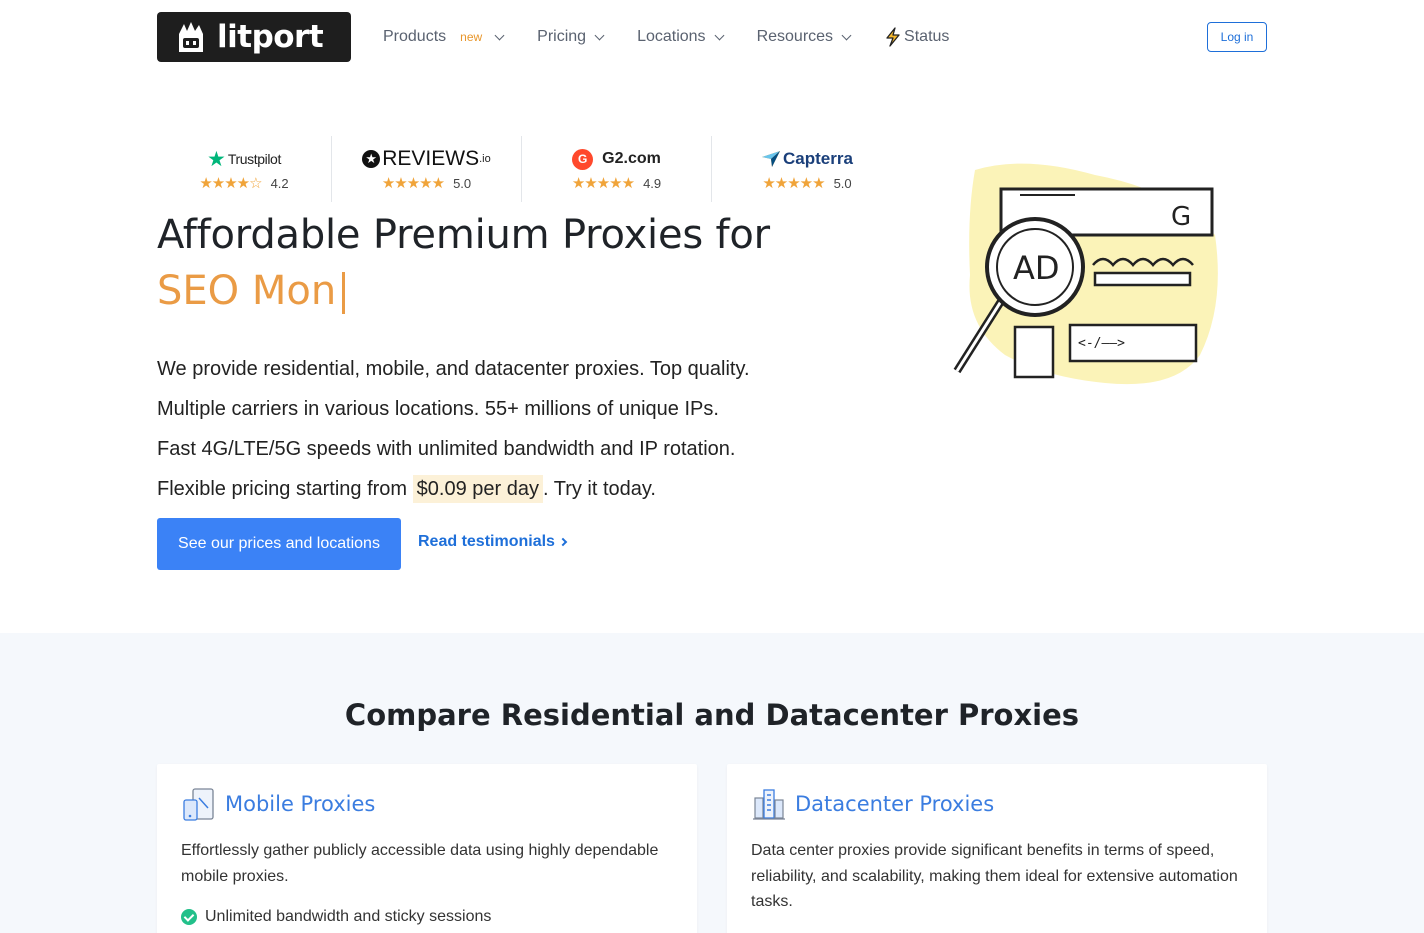 The image size is (1424, 933). Describe the element at coordinates (279, 183) in the screenshot. I see `rating-score: 4.2` at that location.